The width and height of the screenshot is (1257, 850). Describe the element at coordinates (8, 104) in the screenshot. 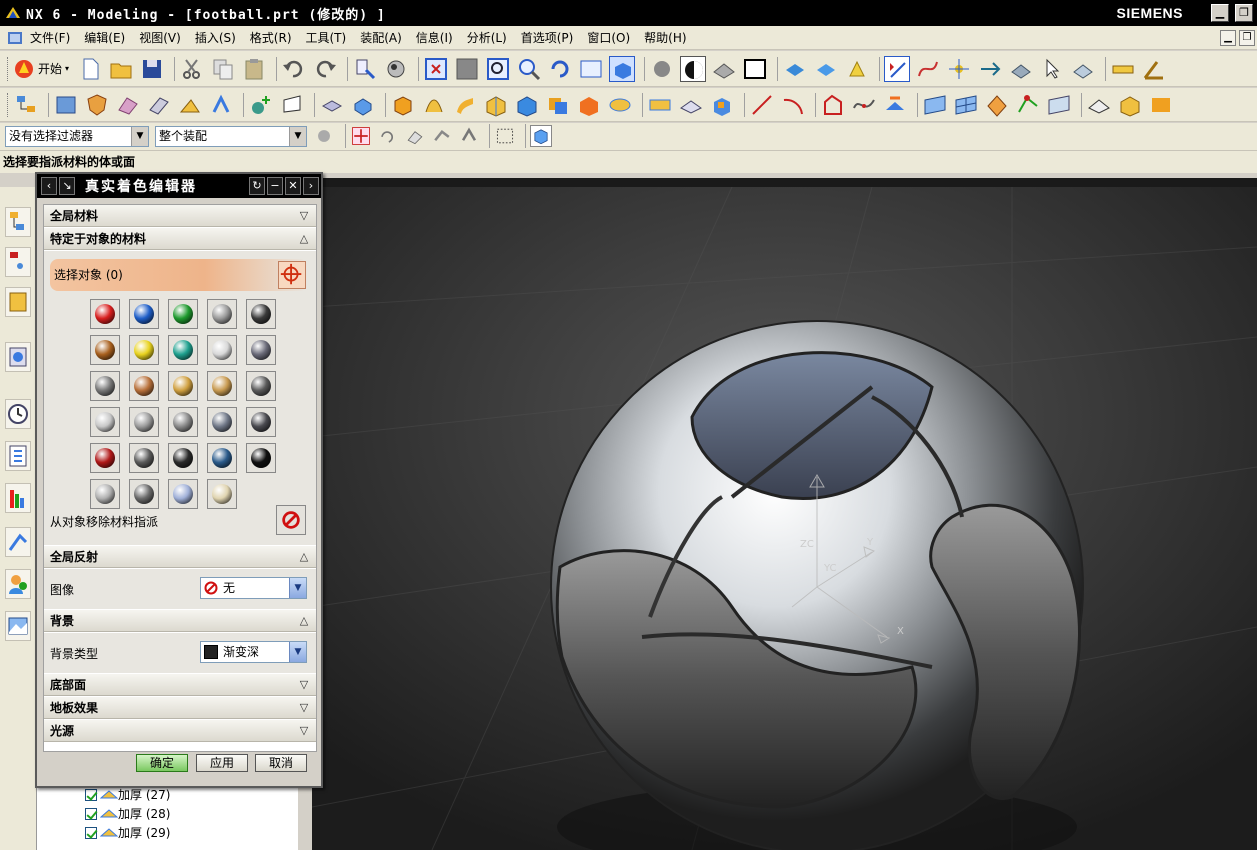

I see `toolbar-grip` at that location.